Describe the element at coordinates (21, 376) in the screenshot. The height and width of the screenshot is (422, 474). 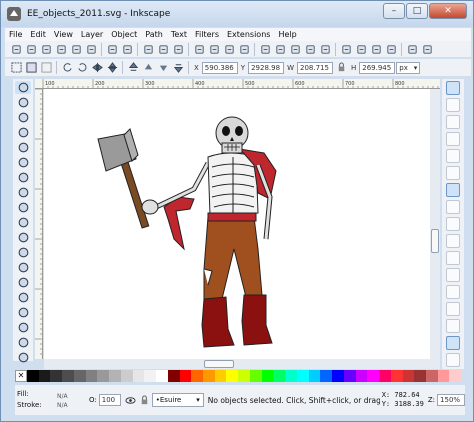
I see `no-paint-swatch: ✕` at that location.